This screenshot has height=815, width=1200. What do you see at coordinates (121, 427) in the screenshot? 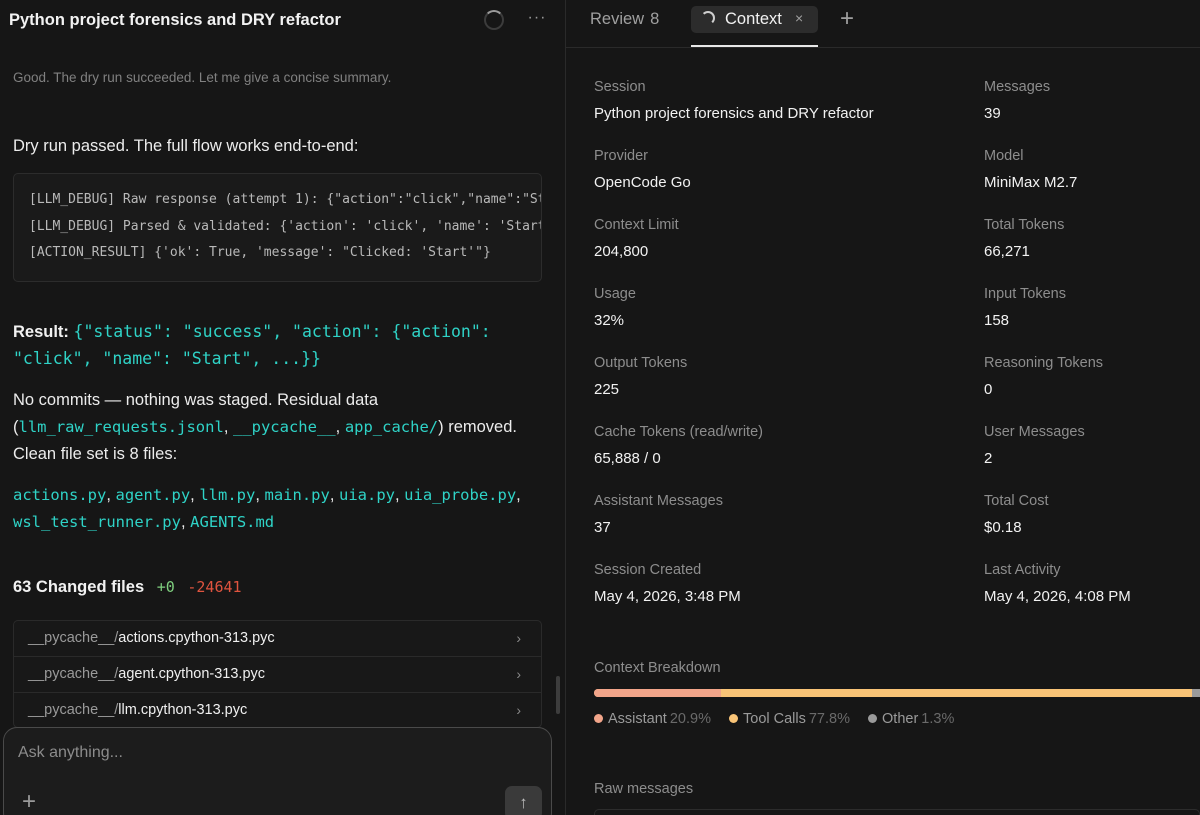
I see `inline-code: llm_raw_requests.jsonl` at bounding box center [121, 427].